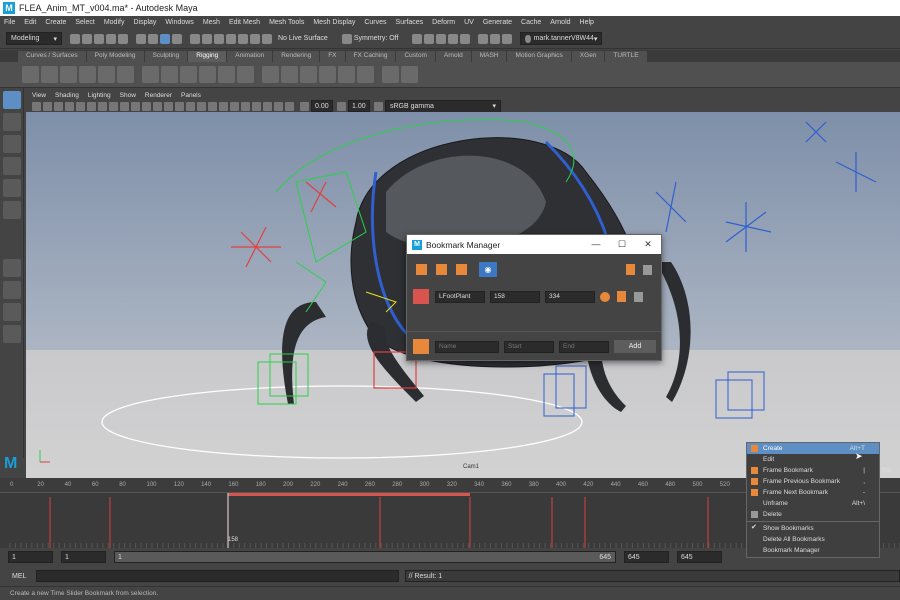 Image resolution: width=900 pixels, height=600 pixels. Describe the element at coordinates (68, 74) in the screenshot. I see `ik-handle-icon` at that location.